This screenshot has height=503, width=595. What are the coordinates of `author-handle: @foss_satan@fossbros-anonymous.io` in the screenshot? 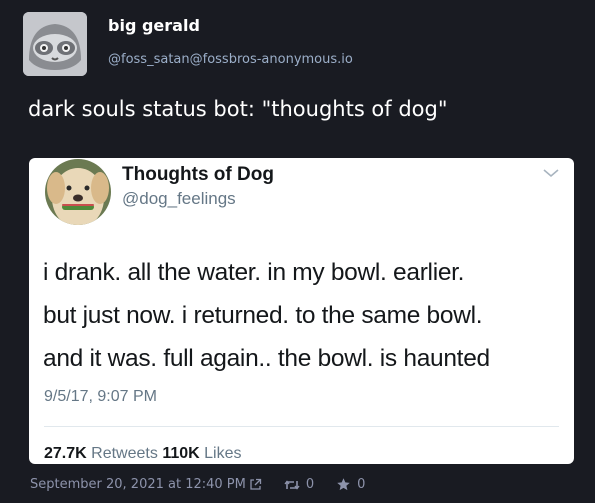 It's located at (230, 59).